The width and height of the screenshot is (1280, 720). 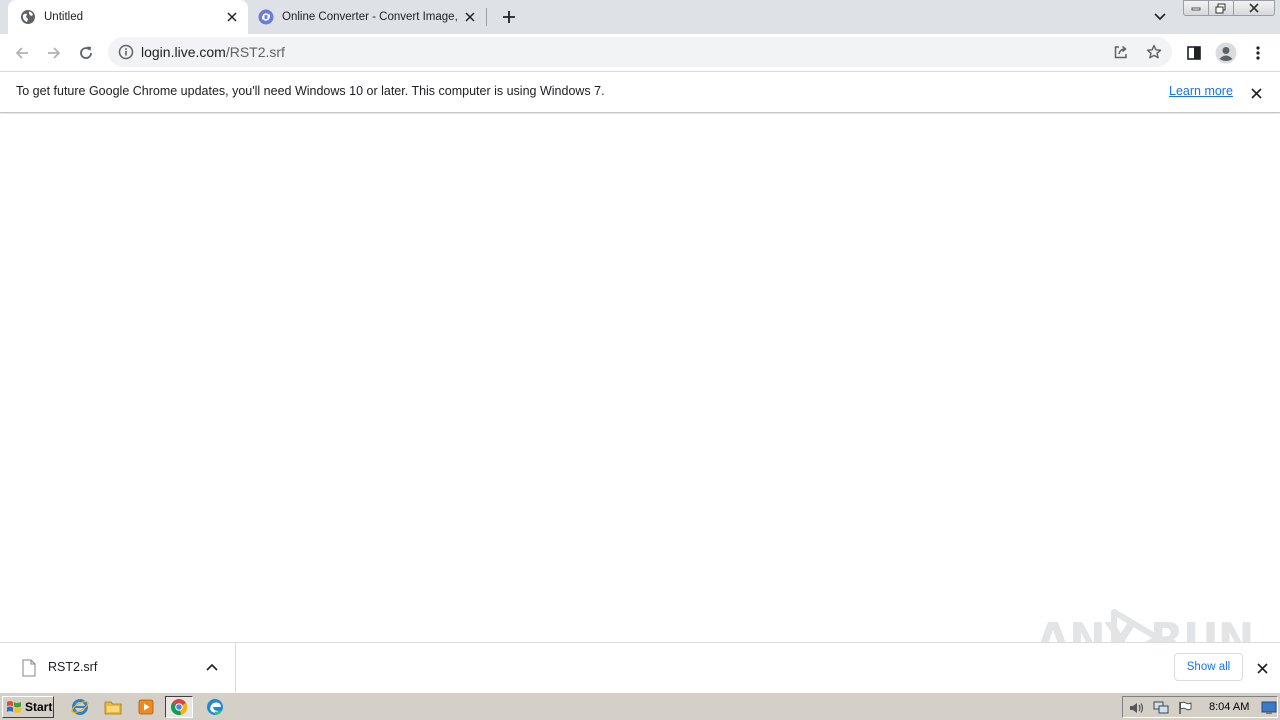 I want to click on download-options-button, so click(x=212, y=667).